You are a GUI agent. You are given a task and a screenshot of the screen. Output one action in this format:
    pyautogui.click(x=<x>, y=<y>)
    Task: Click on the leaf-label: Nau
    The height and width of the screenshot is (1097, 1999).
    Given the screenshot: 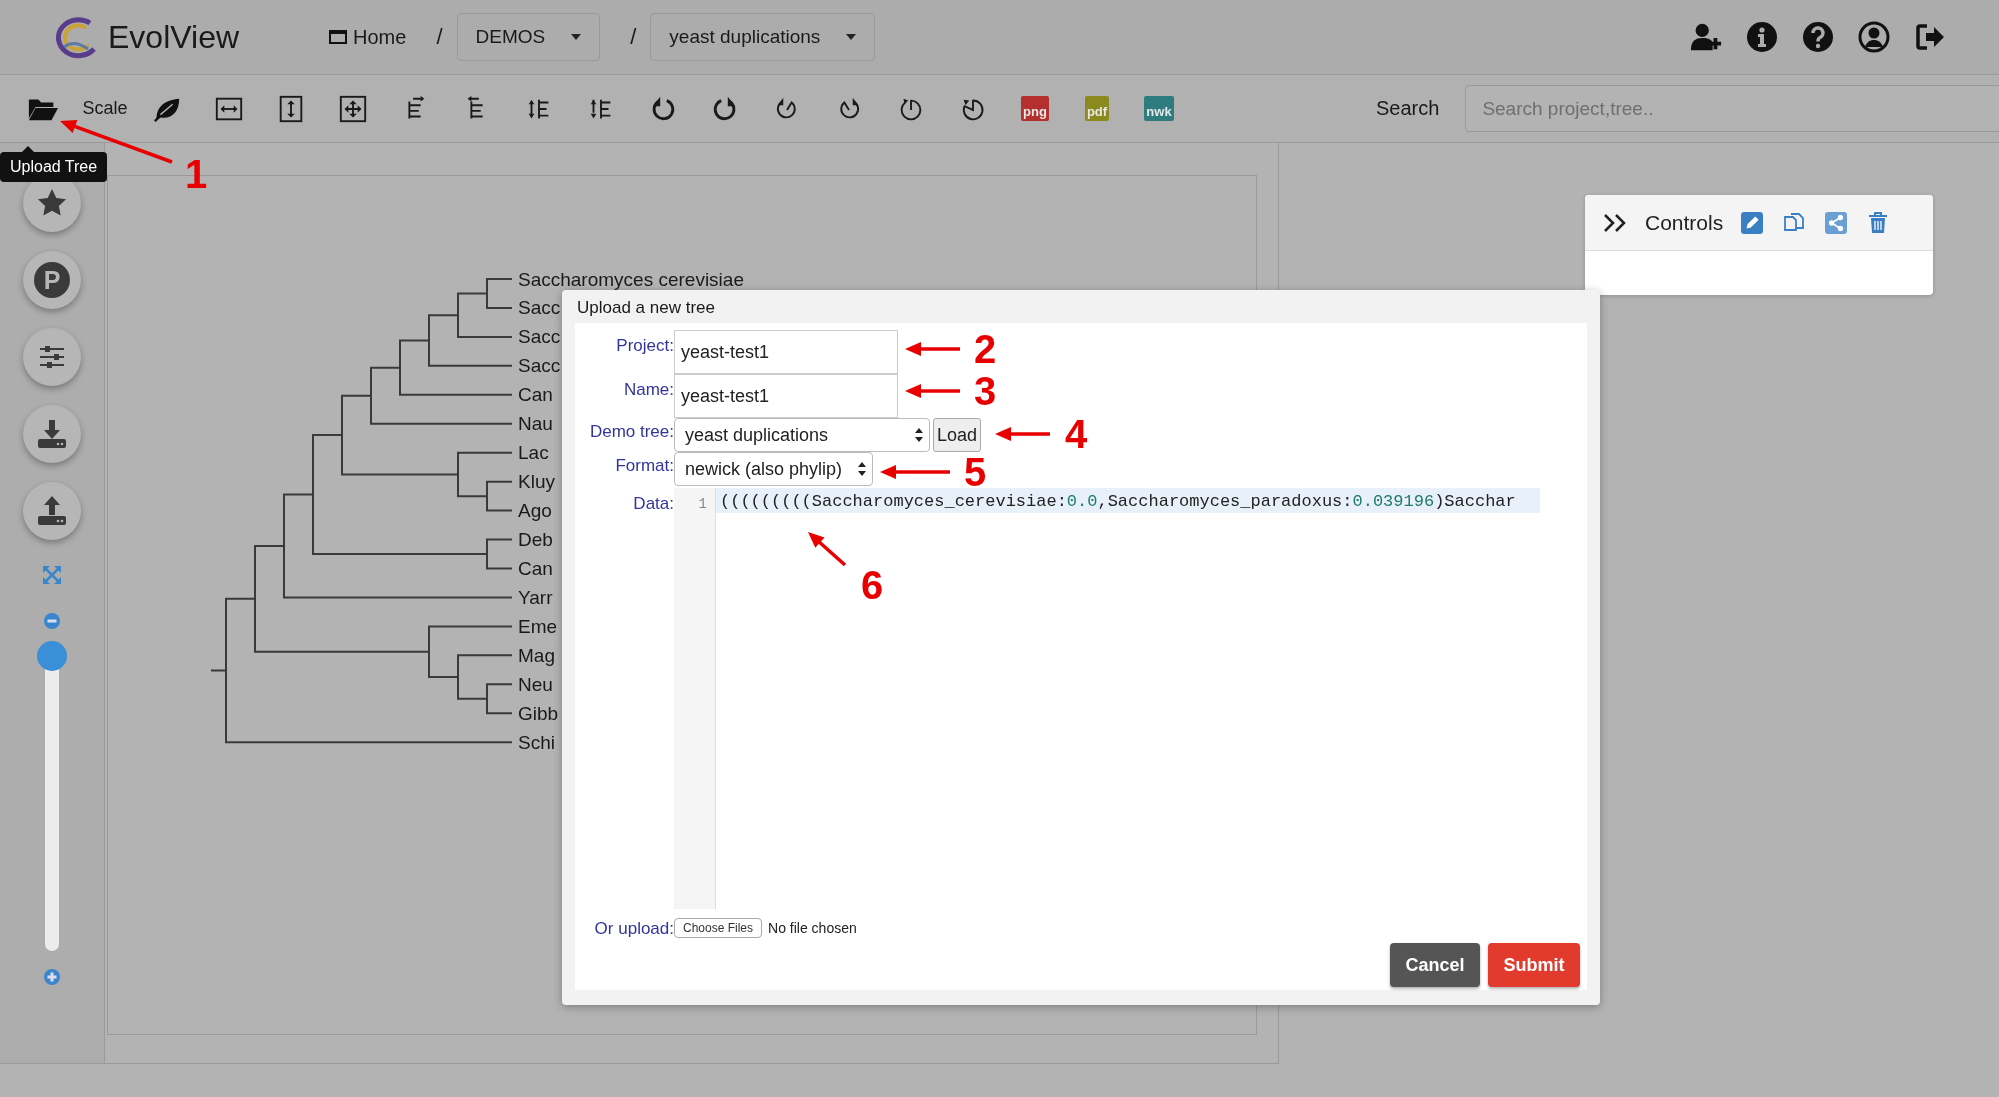 What is the action you would take?
    pyautogui.click(x=535, y=424)
    